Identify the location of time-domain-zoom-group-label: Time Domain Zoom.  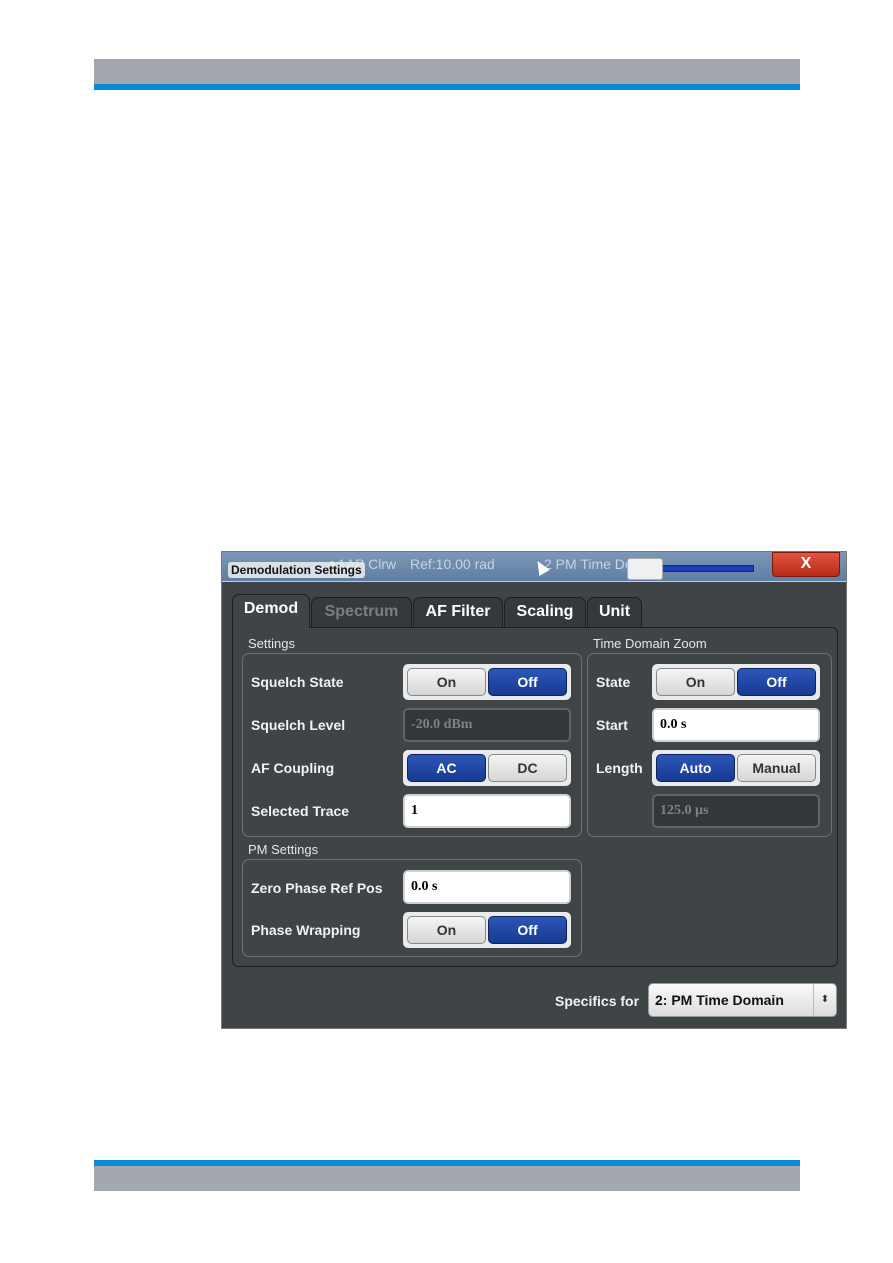
(650, 643).